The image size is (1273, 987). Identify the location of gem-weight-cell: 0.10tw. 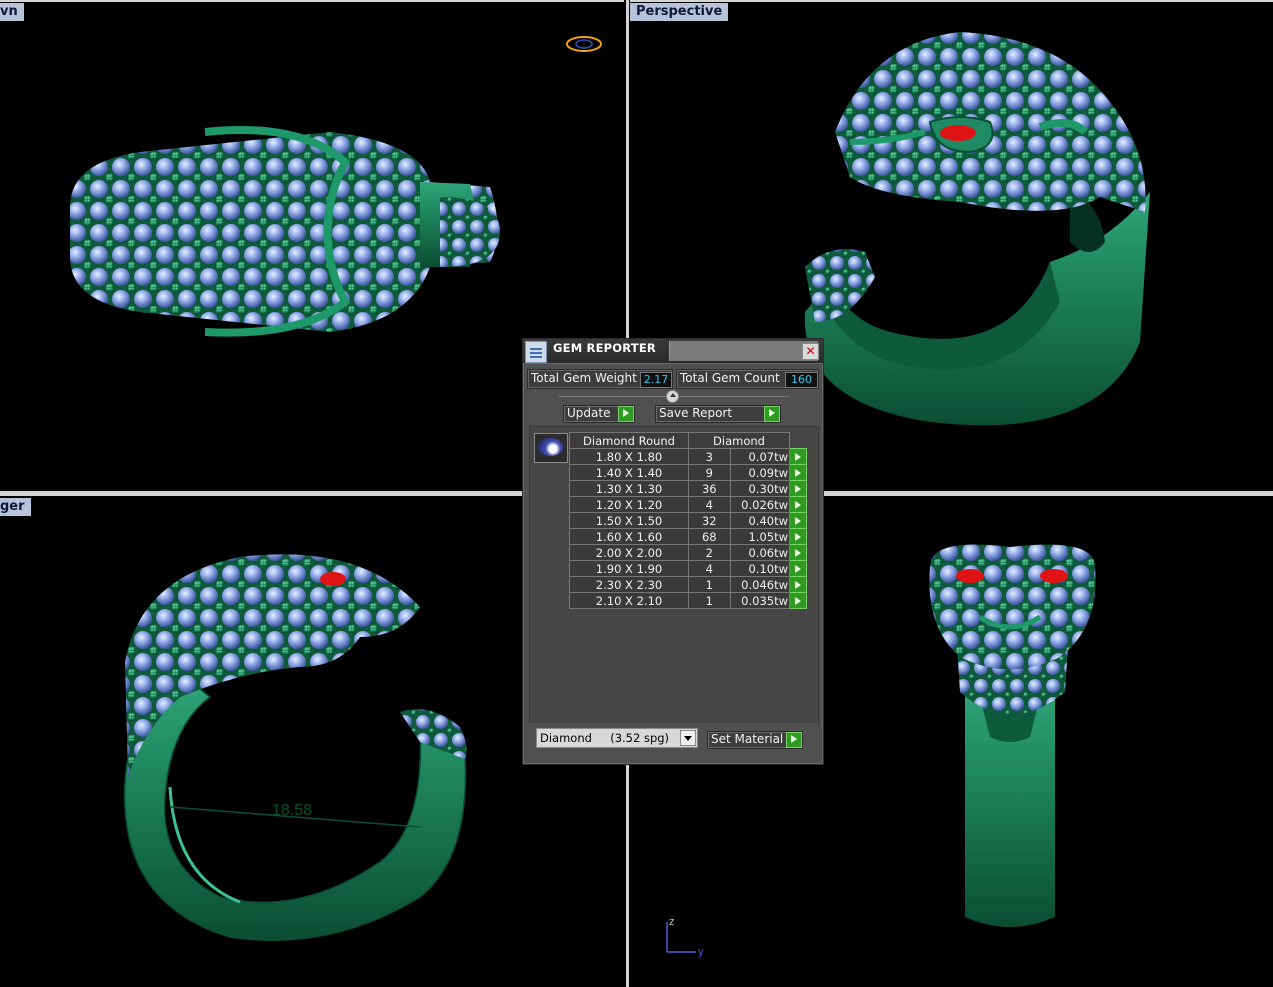
(760, 568).